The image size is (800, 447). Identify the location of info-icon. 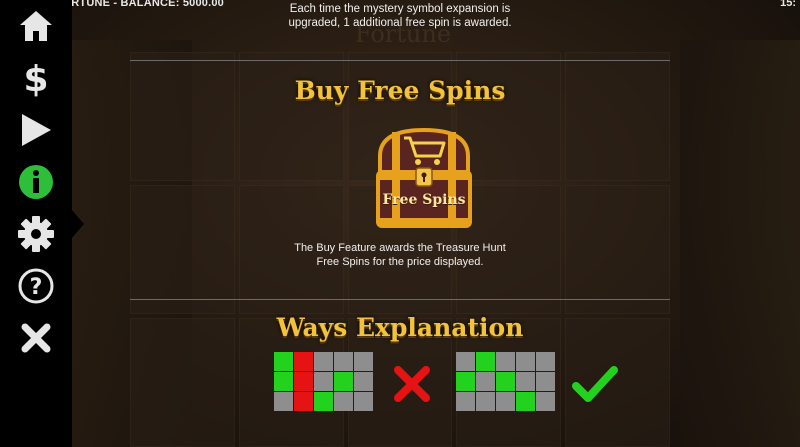
(36, 182).